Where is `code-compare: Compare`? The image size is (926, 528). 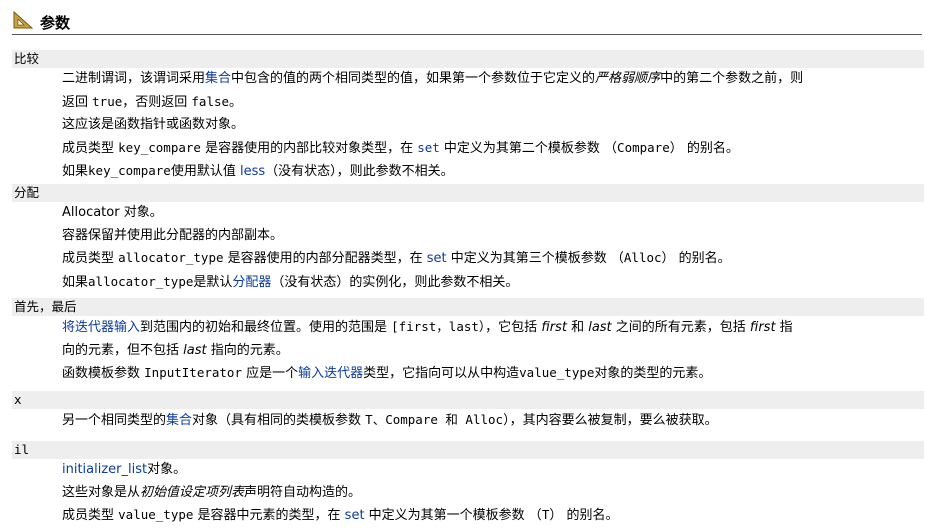
code-compare: Compare is located at coordinates (643, 147).